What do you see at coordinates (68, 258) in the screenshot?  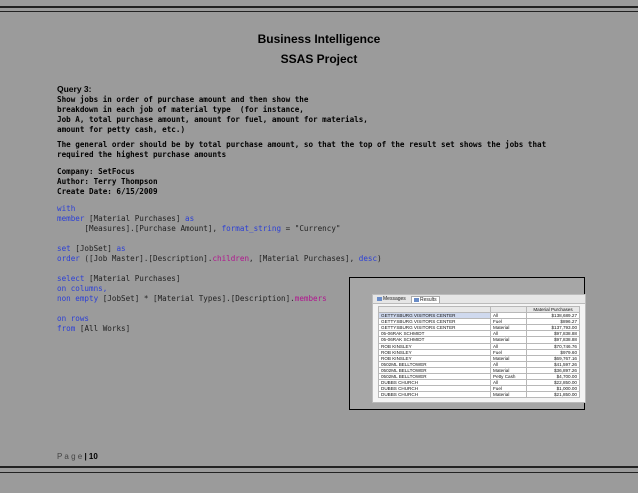 I see `code-order-kw: order` at bounding box center [68, 258].